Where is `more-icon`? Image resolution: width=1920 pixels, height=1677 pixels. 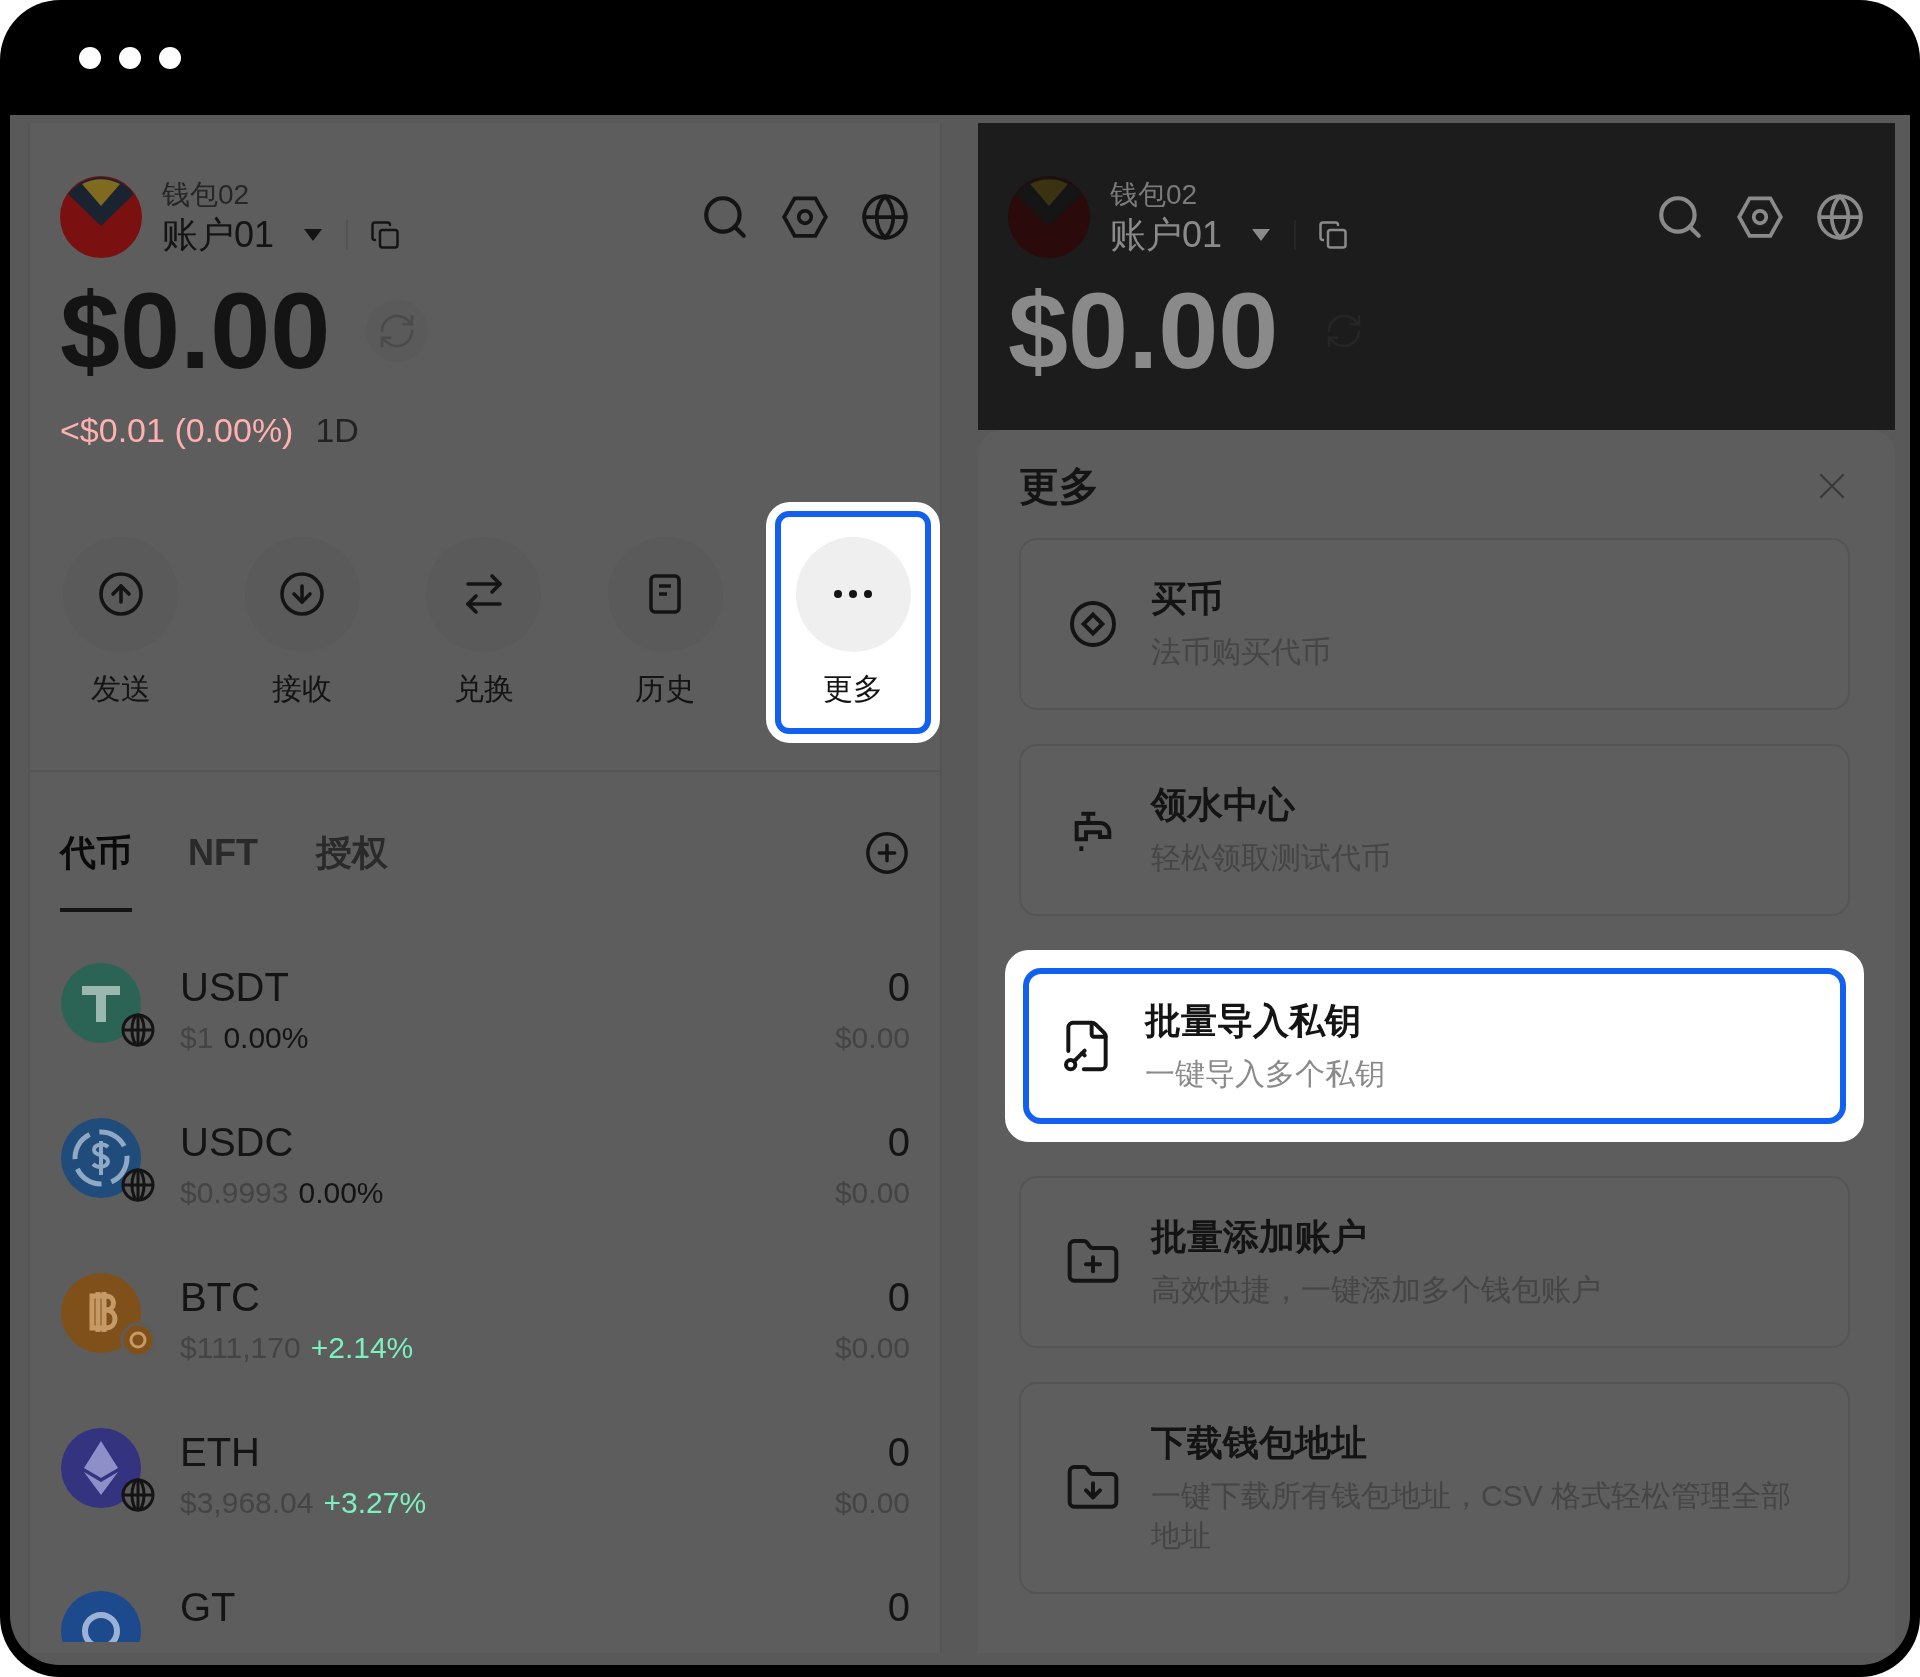
more-icon is located at coordinates (853, 594).